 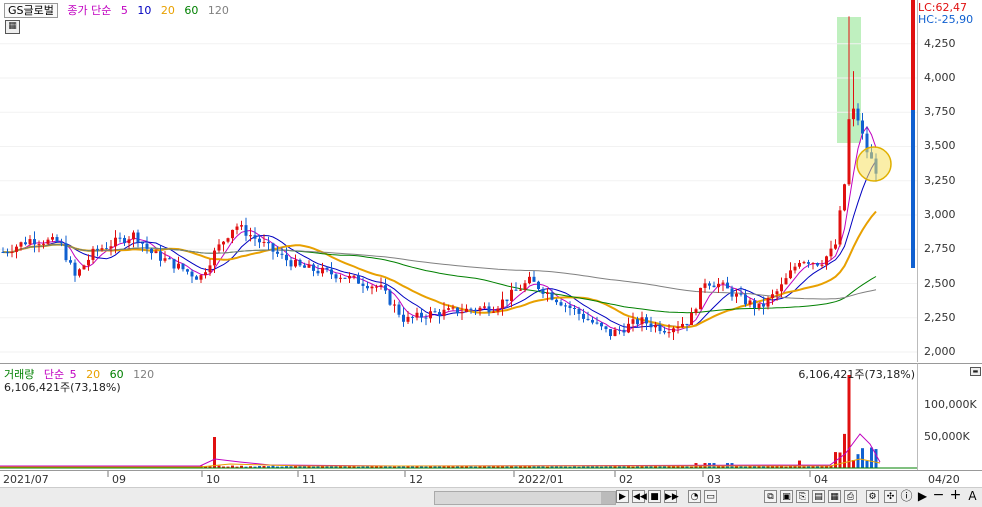 I want to click on volume-axis: ▬ 100,000K 50,000K, so click(x=950, y=416).